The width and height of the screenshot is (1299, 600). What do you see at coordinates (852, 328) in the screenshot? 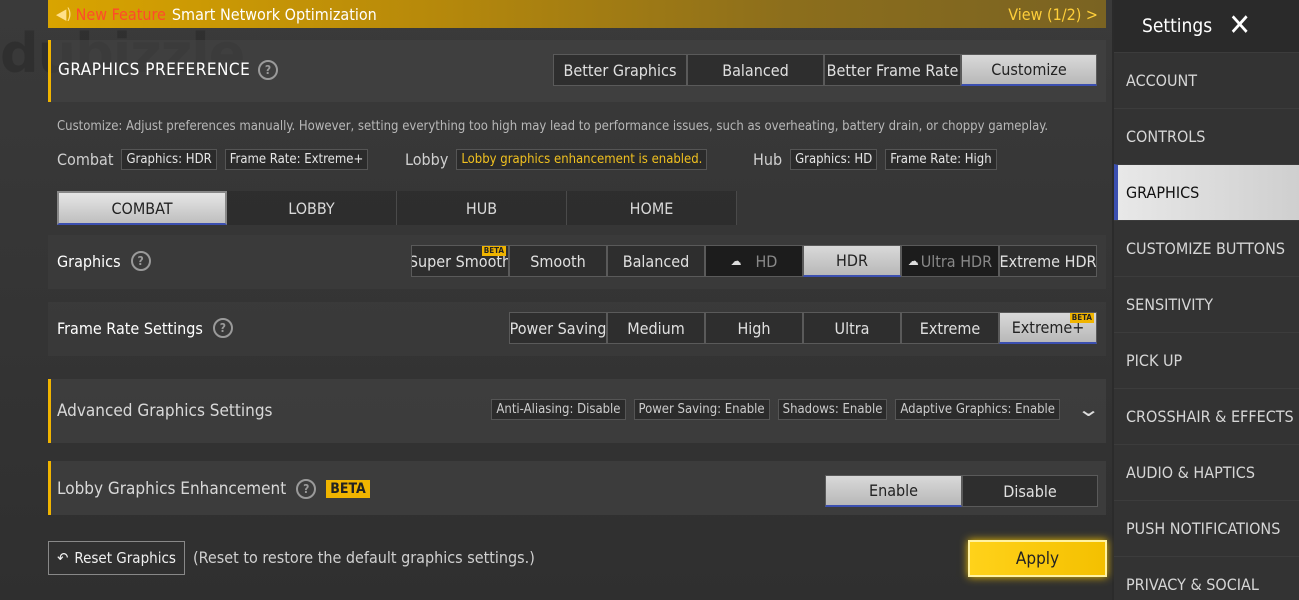
I see `fps-ultra: Ultra` at bounding box center [852, 328].